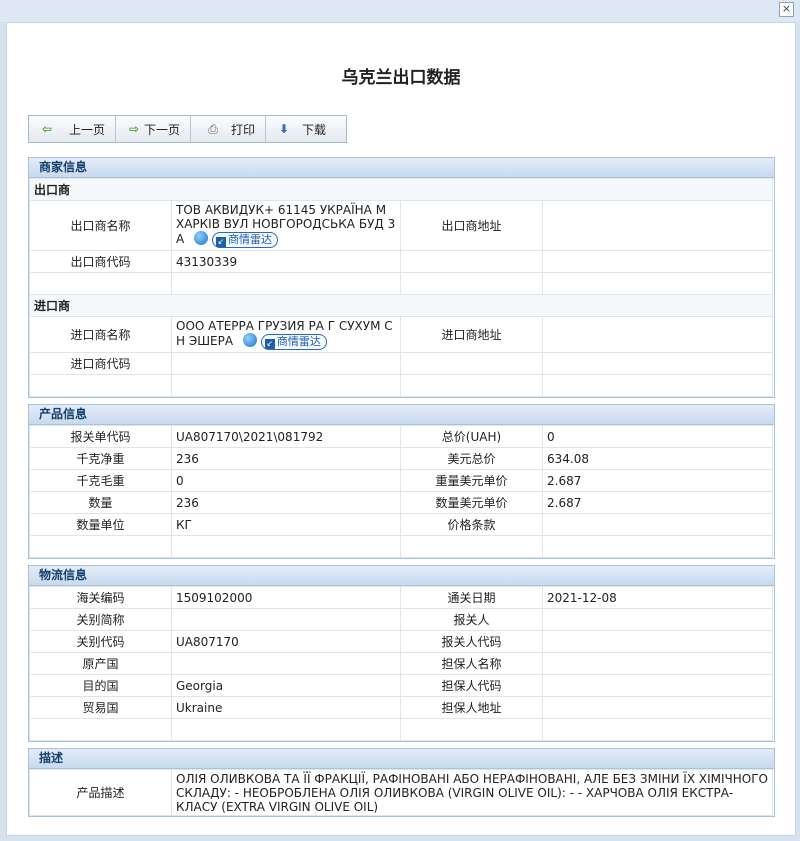 This screenshot has height=841, width=800. I want to click on merchant-section-title: 商家信息, so click(401, 168).